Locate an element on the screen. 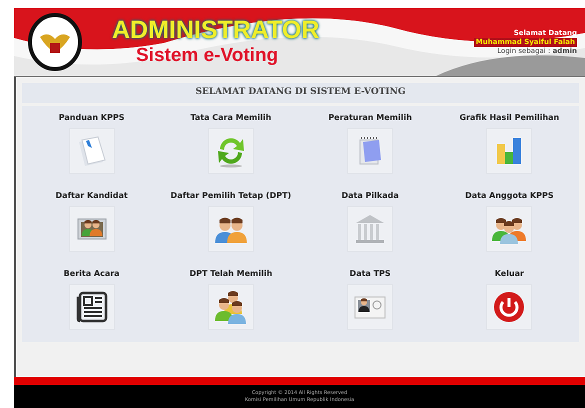 The height and width of the screenshot is (408, 585). menu-item: Data Pilkada is located at coordinates (370, 221).